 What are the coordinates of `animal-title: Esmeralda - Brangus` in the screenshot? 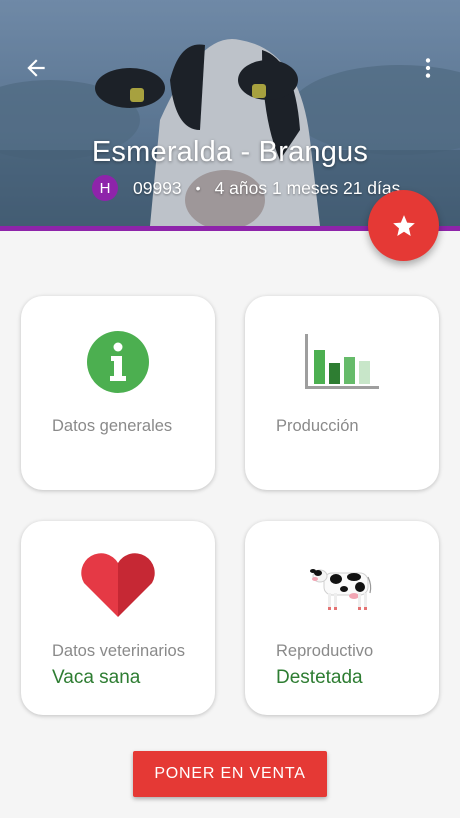 It's located at (230, 152).